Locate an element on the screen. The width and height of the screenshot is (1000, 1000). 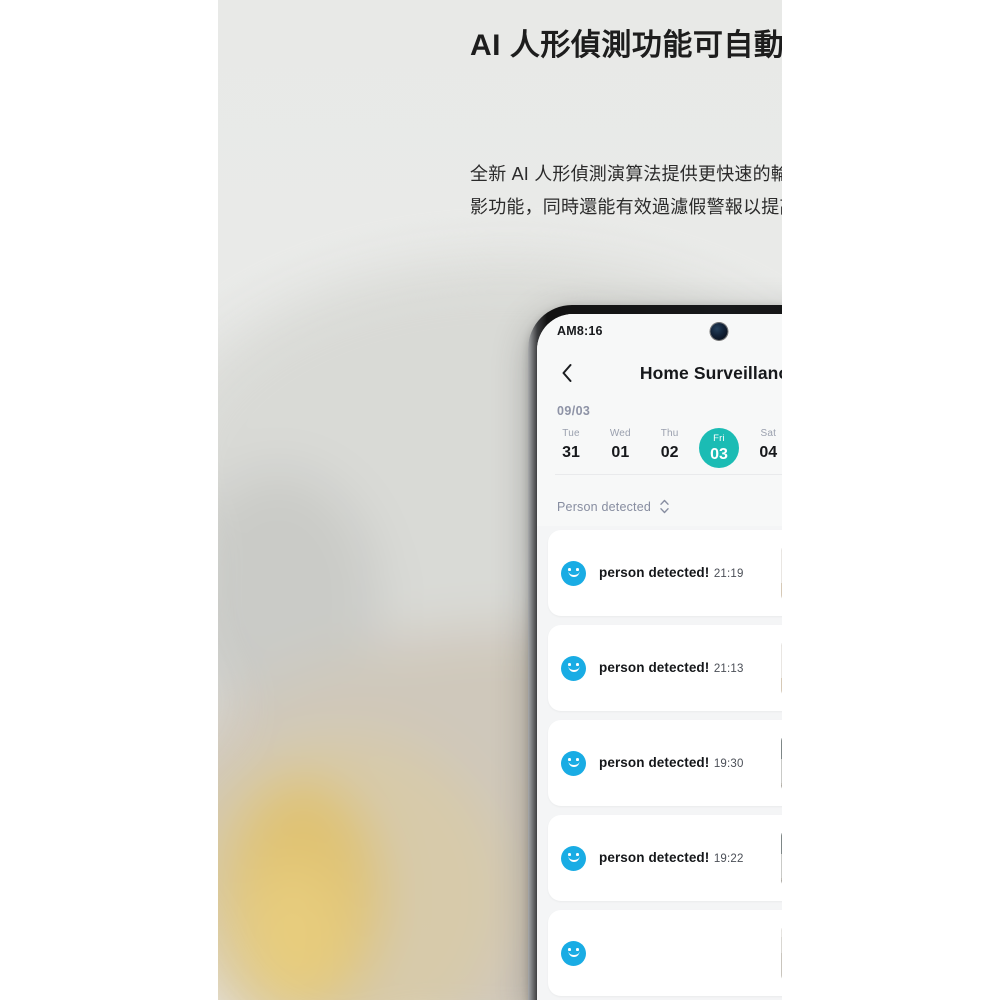
event-card: person detected! 19:30 is located at coordinates (665, 763).